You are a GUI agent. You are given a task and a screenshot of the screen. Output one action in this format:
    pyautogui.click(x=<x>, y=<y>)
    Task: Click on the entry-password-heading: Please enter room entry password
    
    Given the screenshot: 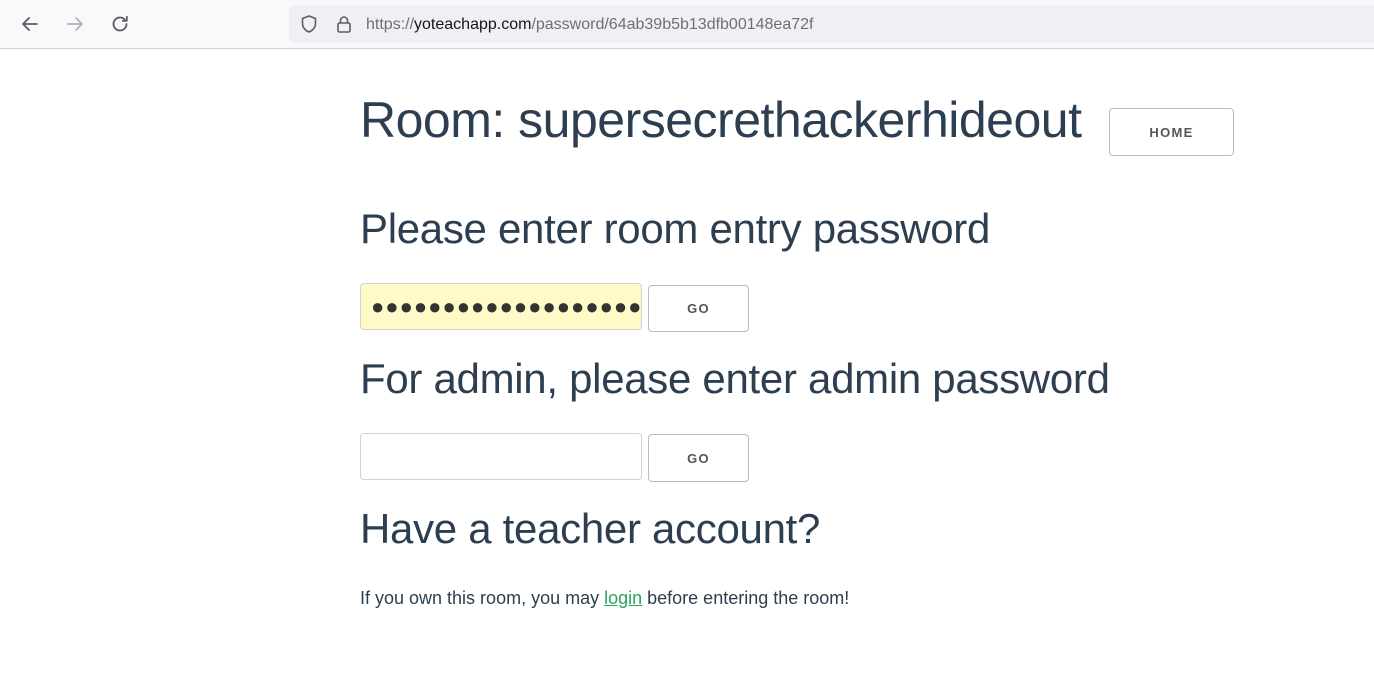 What is the action you would take?
    pyautogui.click(x=675, y=228)
    